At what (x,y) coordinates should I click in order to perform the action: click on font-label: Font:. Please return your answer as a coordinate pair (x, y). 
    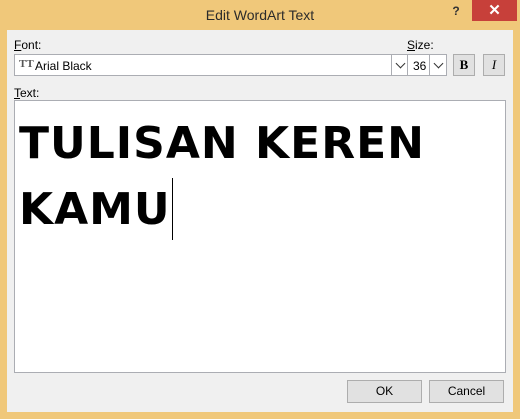
    Looking at the image, I should click on (27, 45).